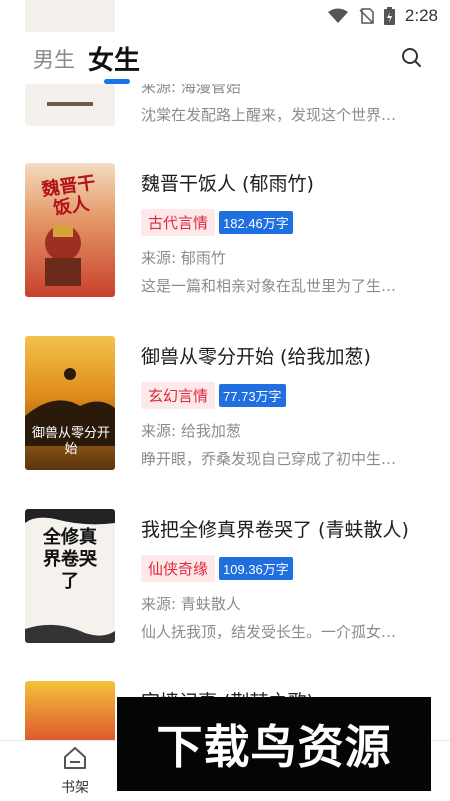 Image resolution: width=450 pixels, height=801 pixels. Describe the element at coordinates (217, 222) in the screenshot. I see `book-tags: 古代言情 182.46万字` at that location.